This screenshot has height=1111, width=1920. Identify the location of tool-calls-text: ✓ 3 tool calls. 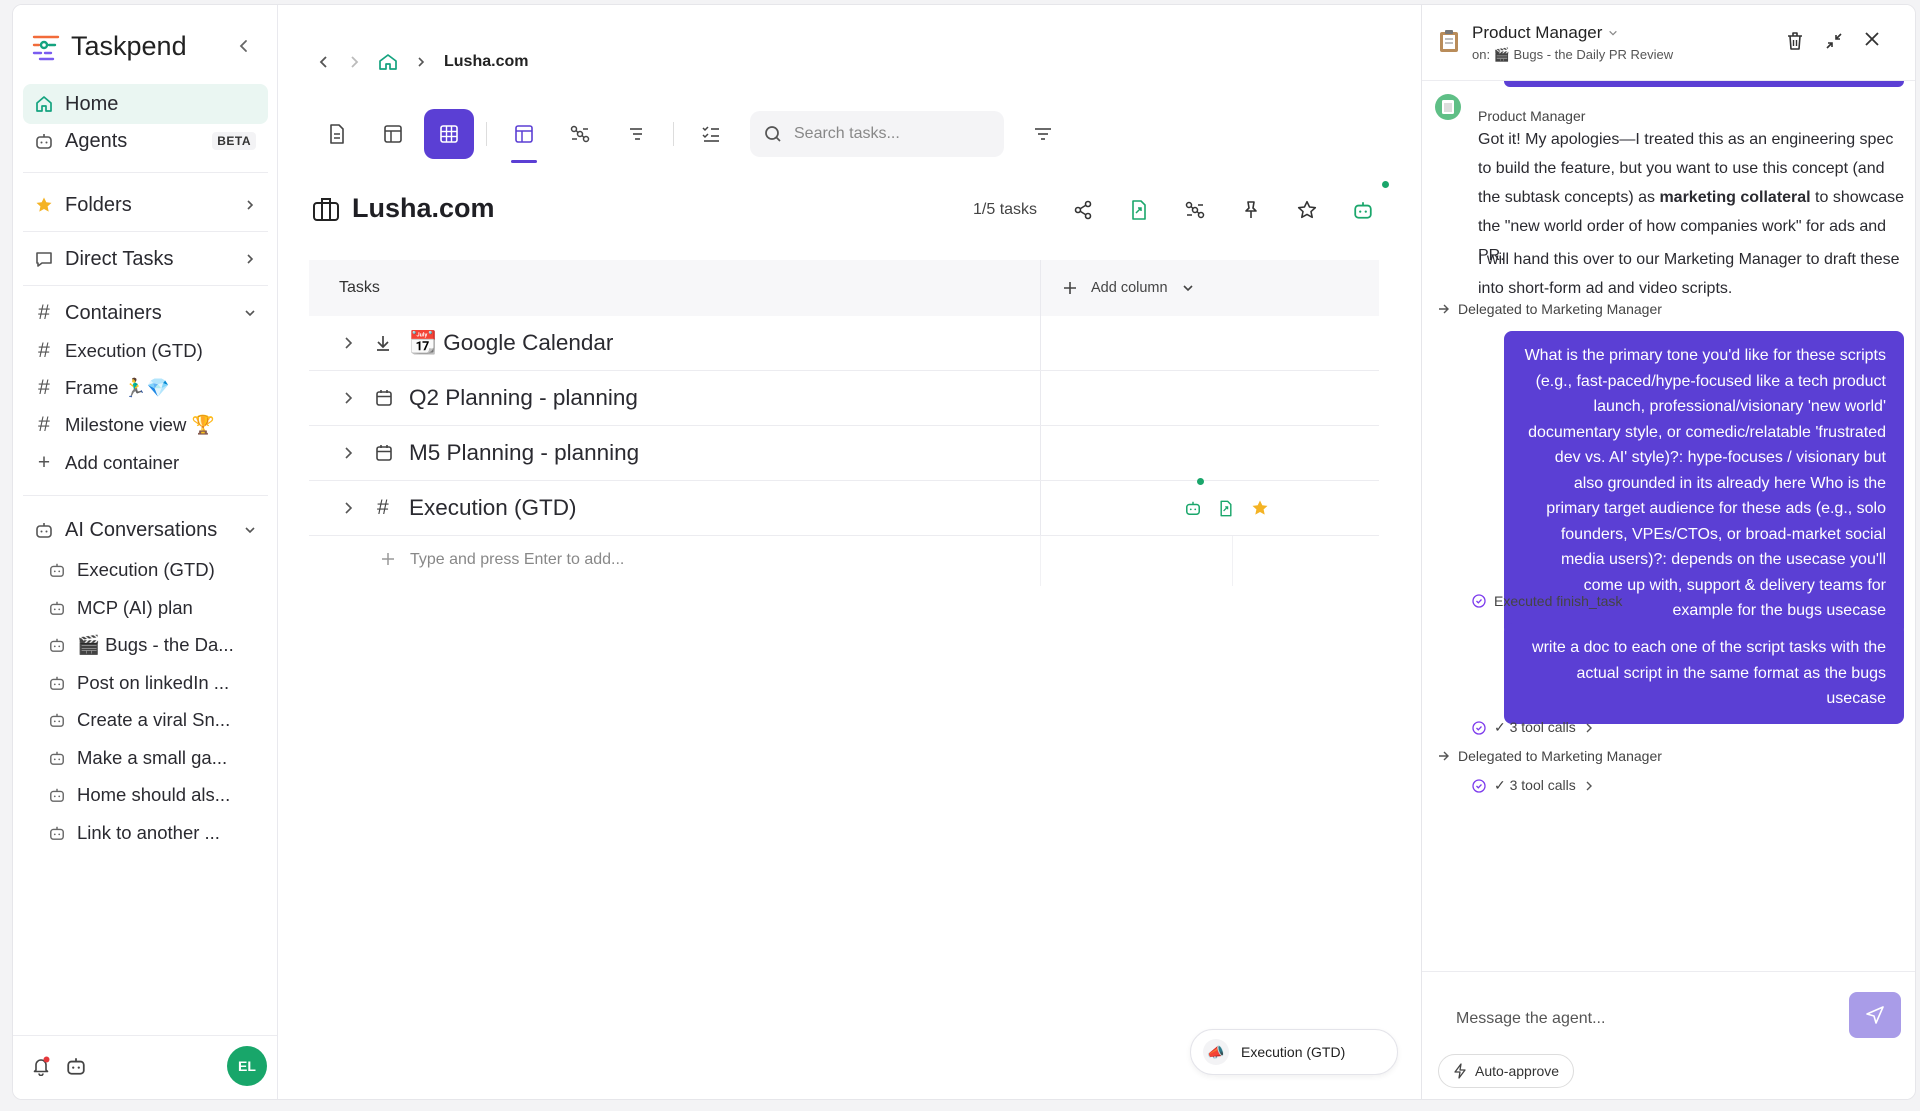
(1535, 785).